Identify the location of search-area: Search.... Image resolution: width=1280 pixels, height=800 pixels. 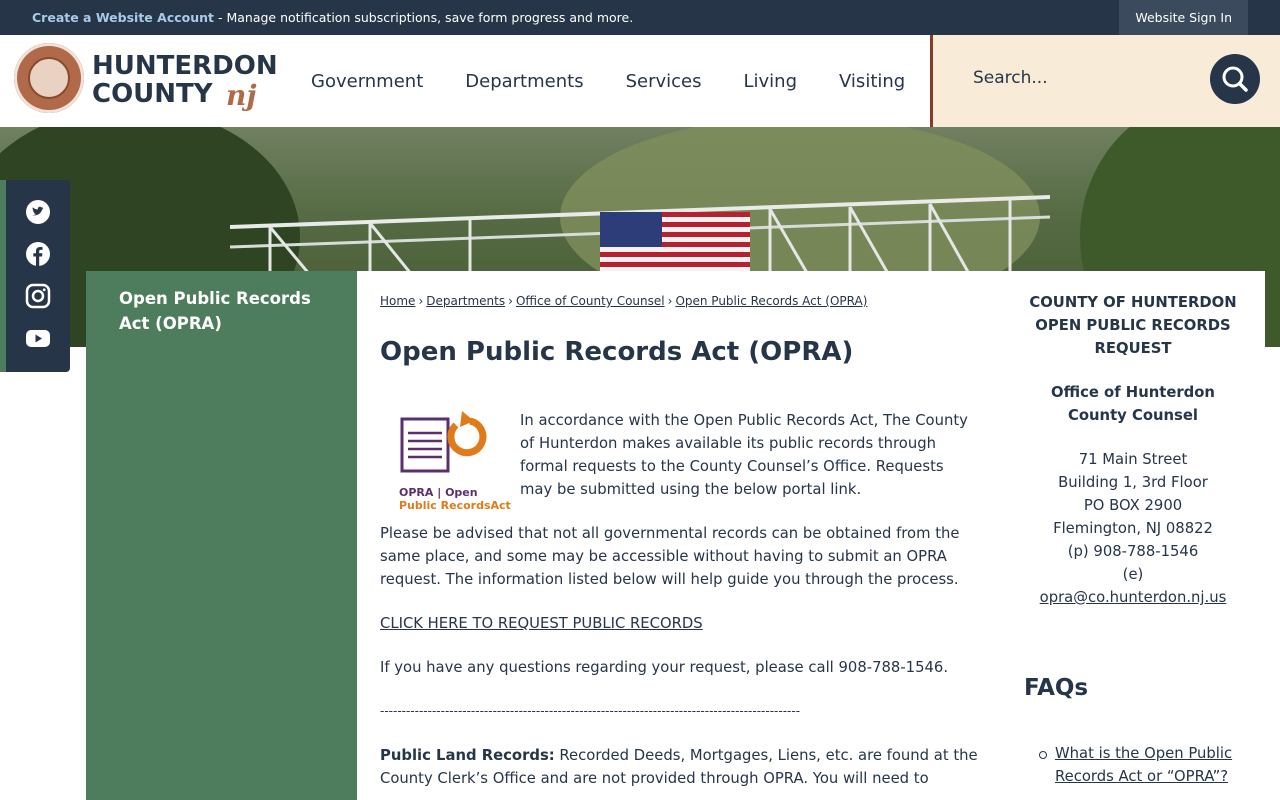
(1105, 81).